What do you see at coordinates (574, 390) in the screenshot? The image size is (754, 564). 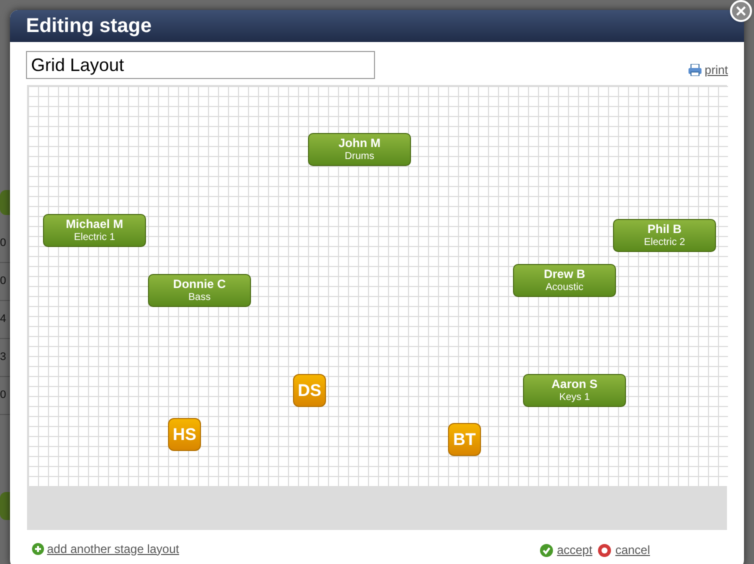 I see `musician-tile: Aaron S Keys 1` at bounding box center [574, 390].